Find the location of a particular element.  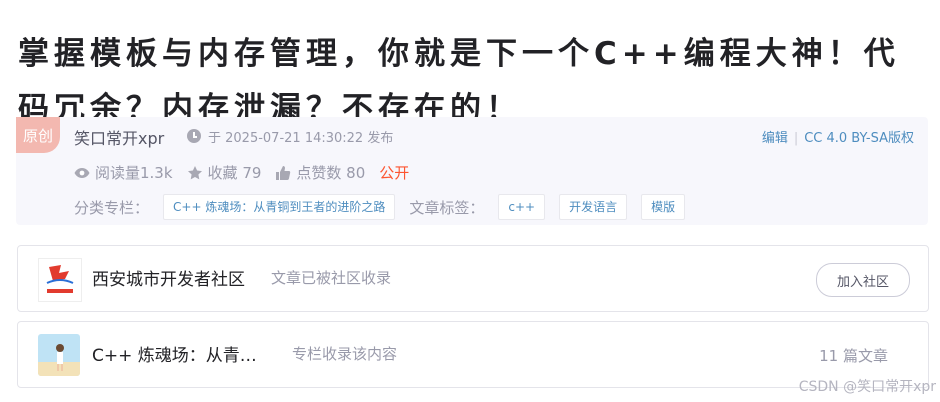

favorite-button: 收藏 79 is located at coordinates (224, 172).